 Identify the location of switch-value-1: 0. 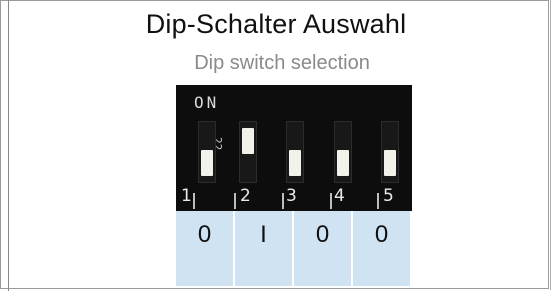
(205, 248).